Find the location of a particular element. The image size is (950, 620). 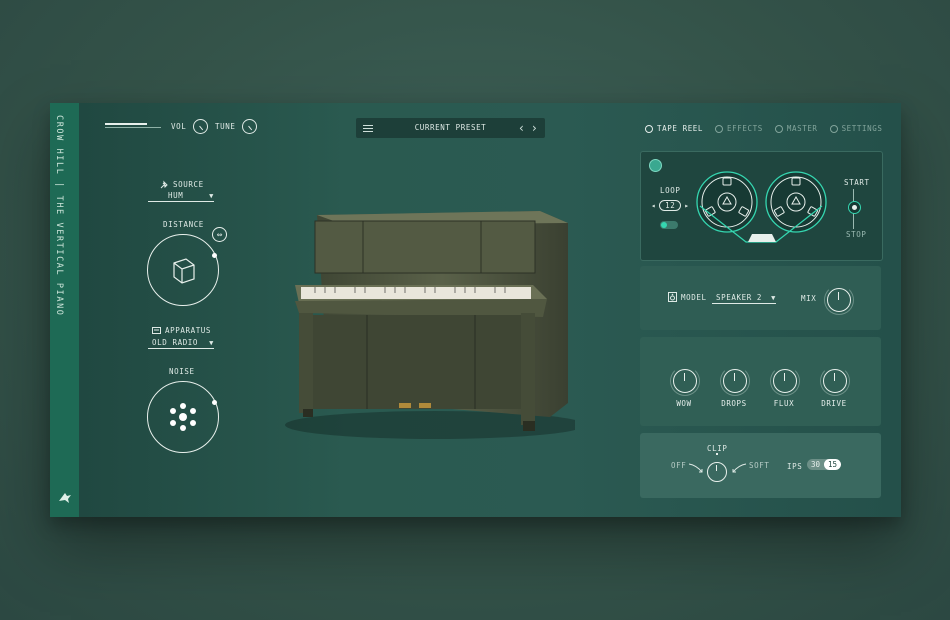

tune-knob is located at coordinates (249, 126).